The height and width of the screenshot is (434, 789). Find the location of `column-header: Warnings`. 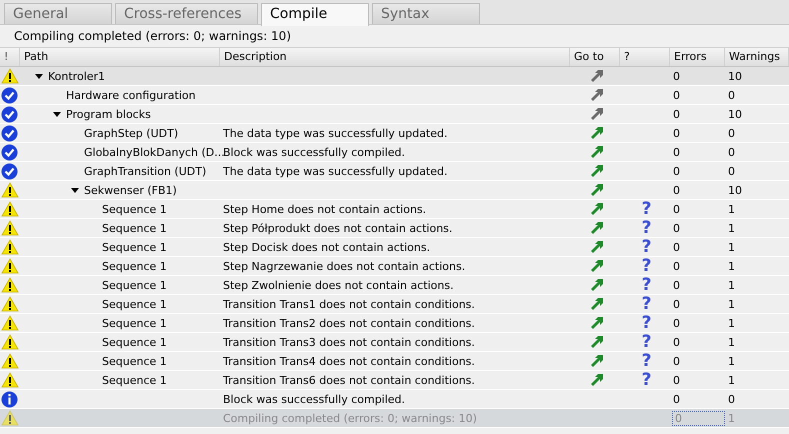

column-header: Warnings is located at coordinates (757, 57).